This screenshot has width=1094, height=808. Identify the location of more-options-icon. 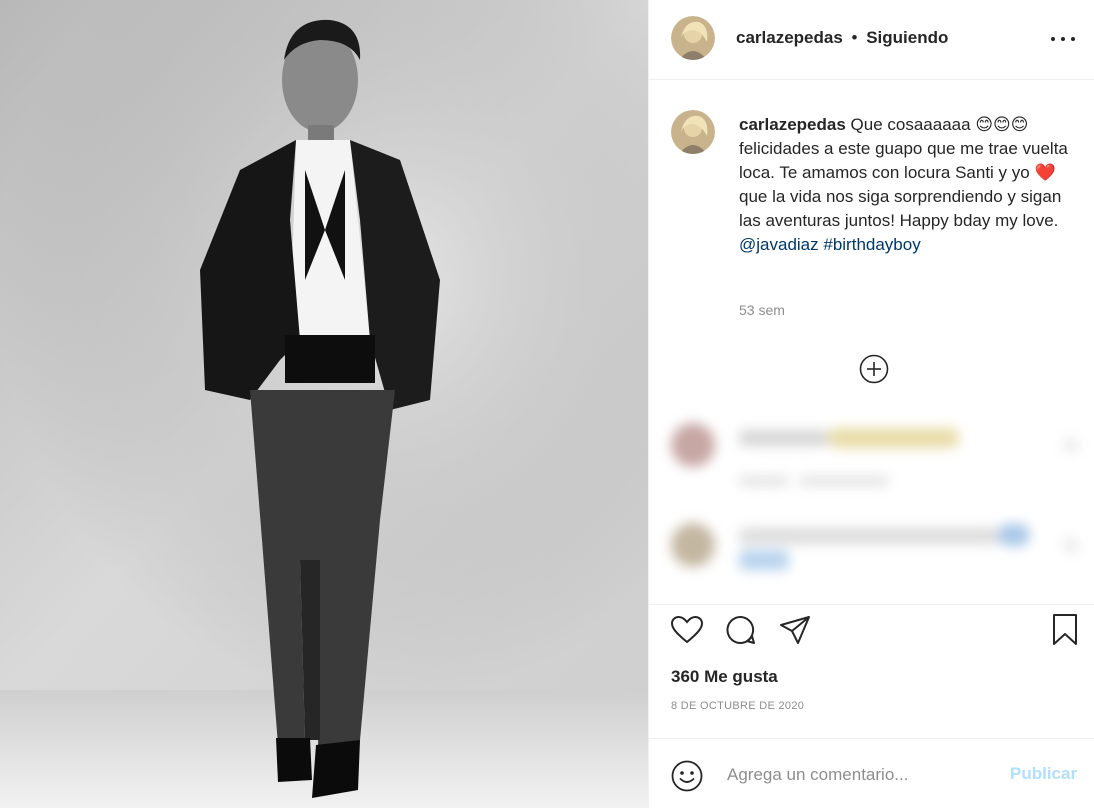
(1064, 38).